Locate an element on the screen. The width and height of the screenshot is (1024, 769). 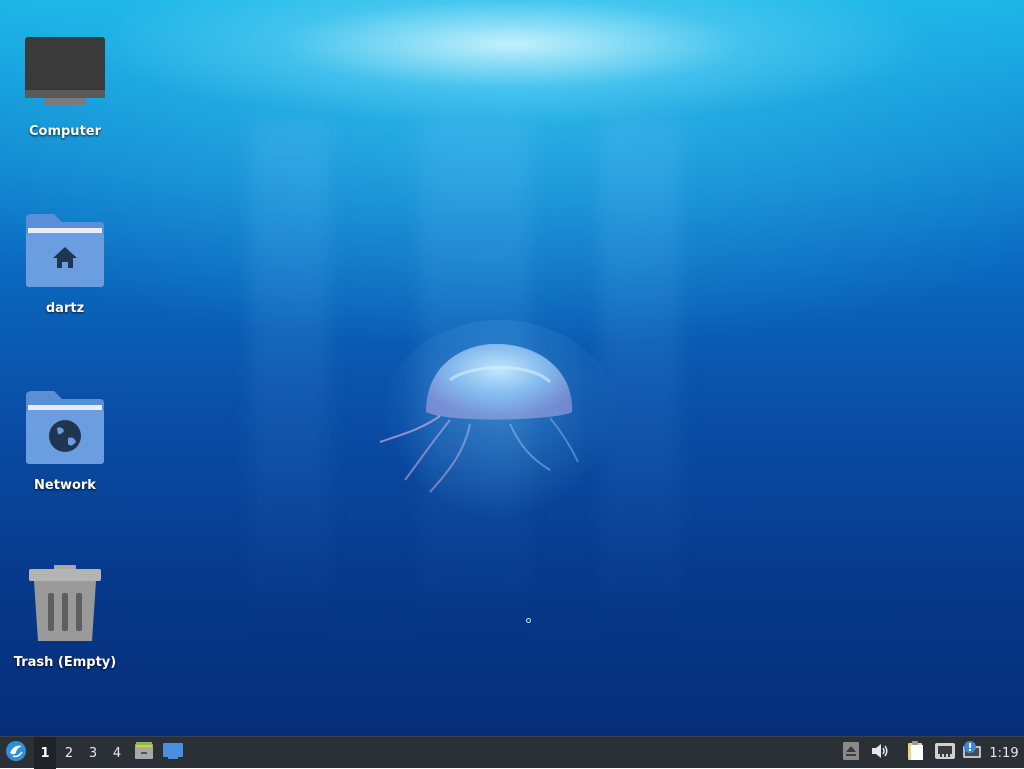
desktop-icon-label: Network is located at coordinates (65, 485).